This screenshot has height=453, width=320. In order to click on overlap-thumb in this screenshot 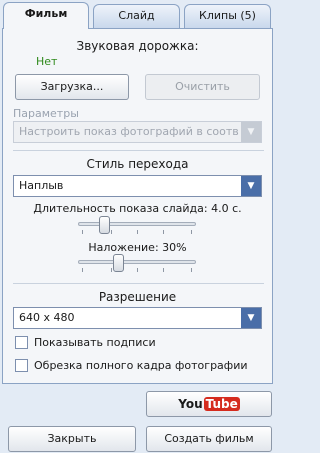, I will do `click(118, 263)`.